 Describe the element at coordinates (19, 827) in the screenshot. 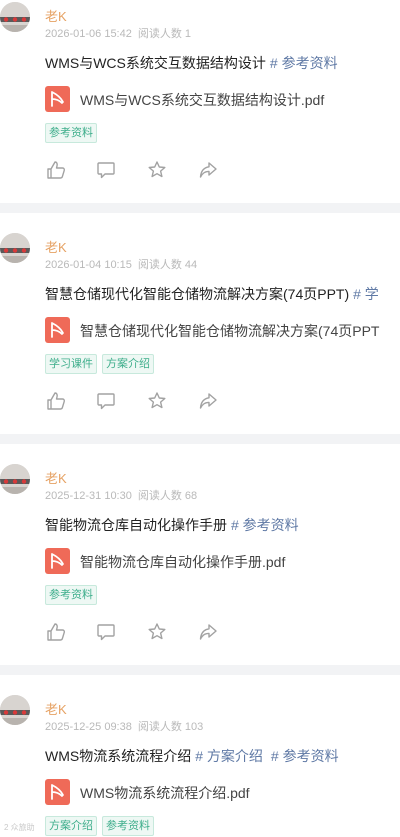

I see `watermark: 2 众旅助` at that location.